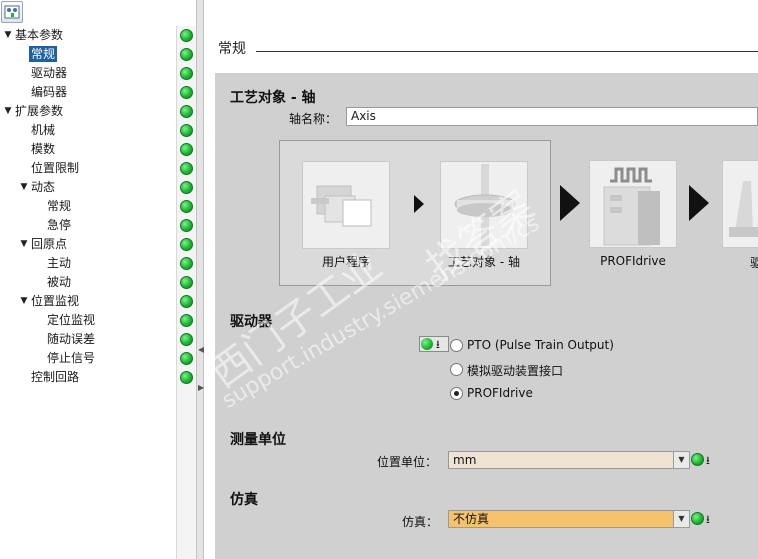 This screenshot has height=559, width=758. I want to click on tree-item: 定位监视, so click(88, 320).